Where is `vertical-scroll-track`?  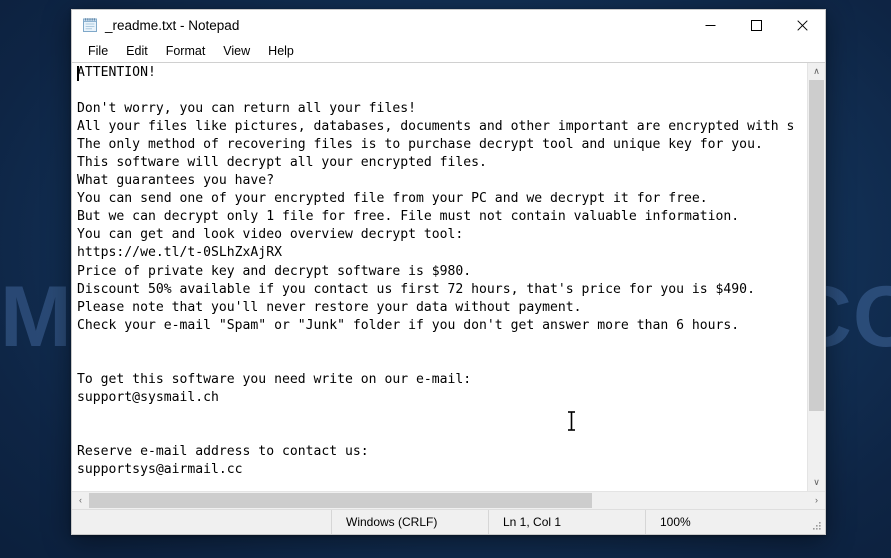
vertical-scroll-track is located at coordinates (816, 277).